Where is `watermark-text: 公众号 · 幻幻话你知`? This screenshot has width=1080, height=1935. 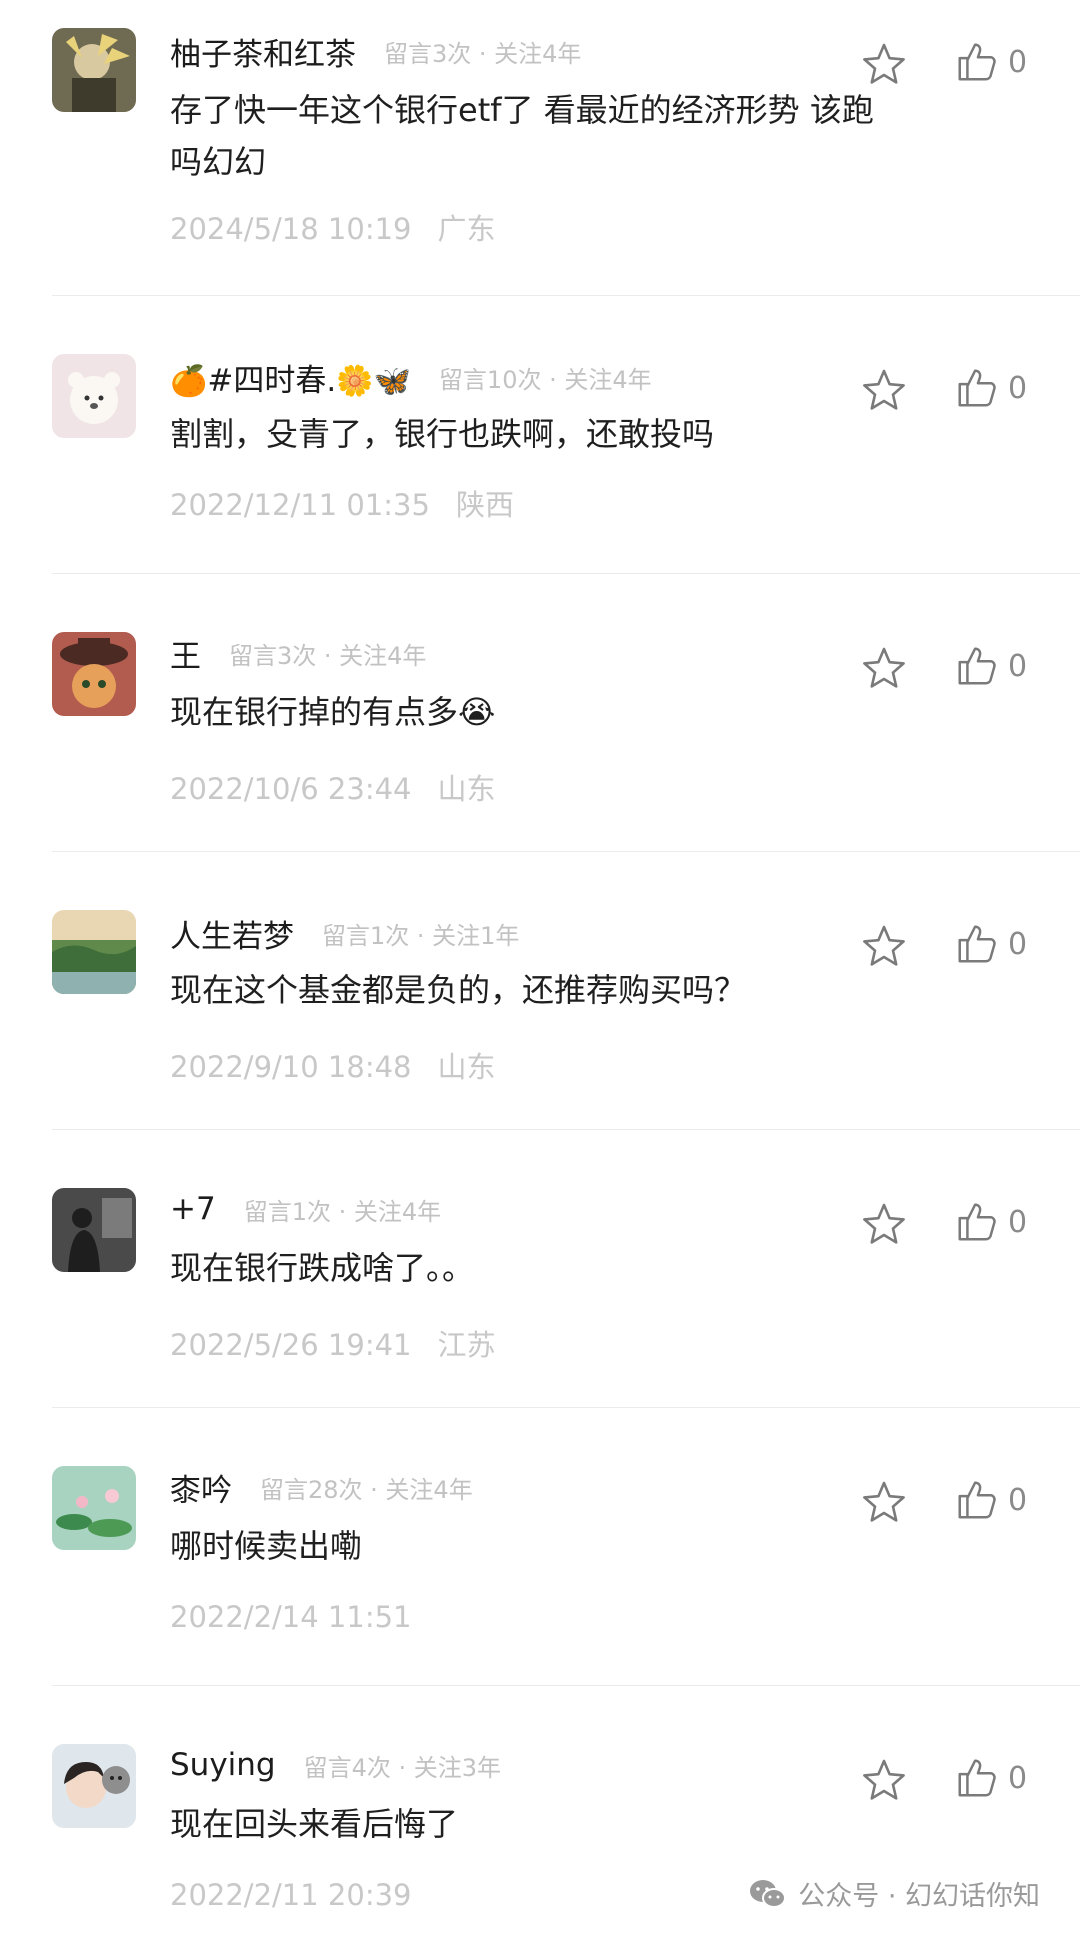
watermark-text: 公众号 · 幻幻话你知 is located at coordinates (919, 1896).